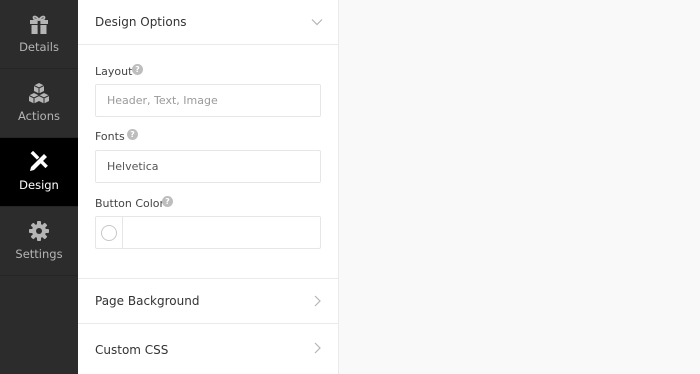 The image size is (700, 374). I want to click on nav-label-design: Design, so click(39, 185).